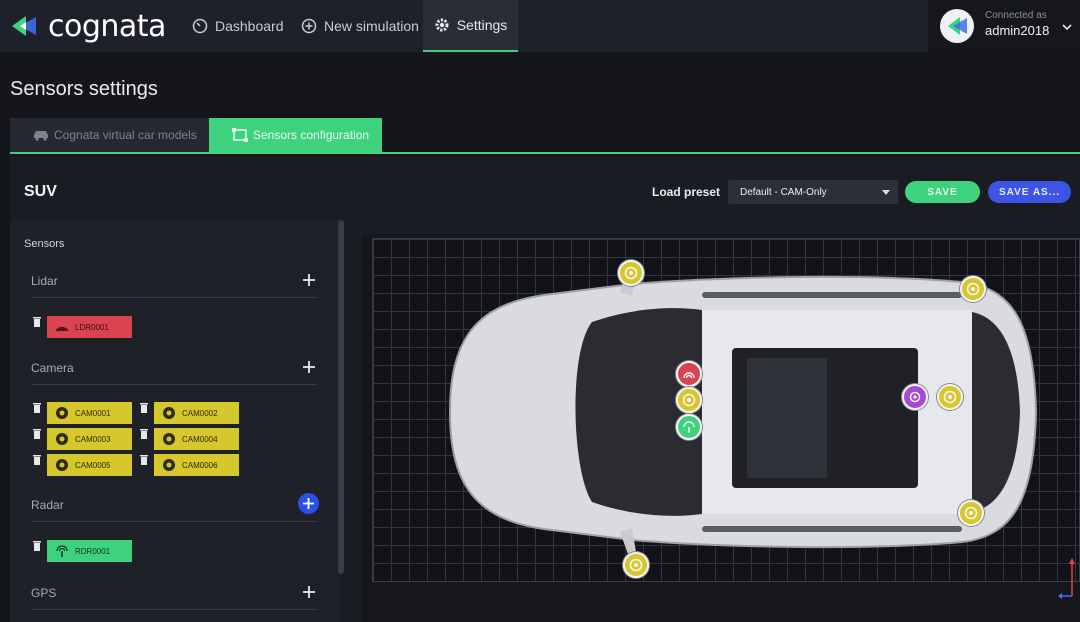  I want to click on antenna-icon, so click(689, 427).